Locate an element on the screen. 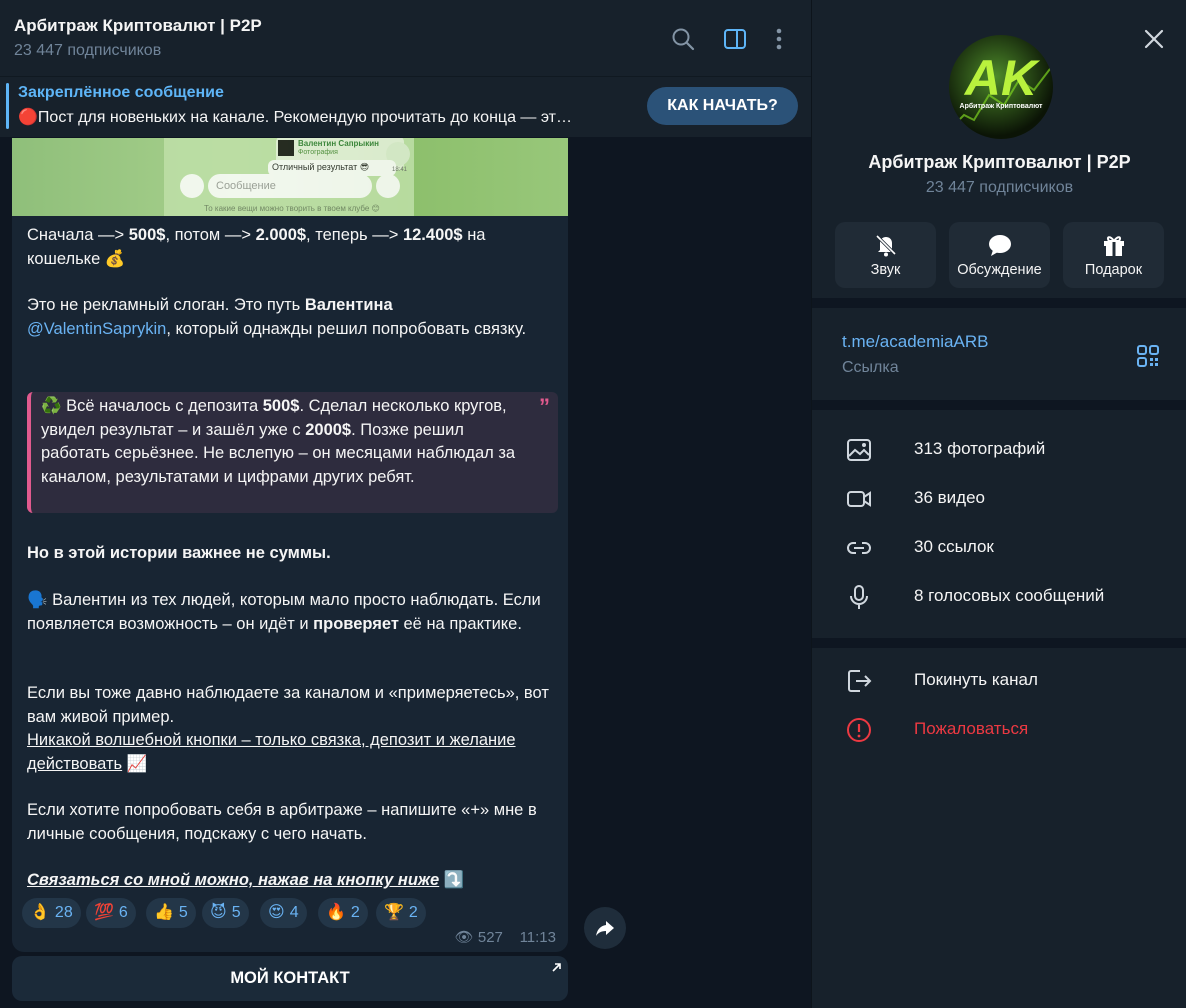  report-row: Пожаловаться is located at coordinates (999, 730).